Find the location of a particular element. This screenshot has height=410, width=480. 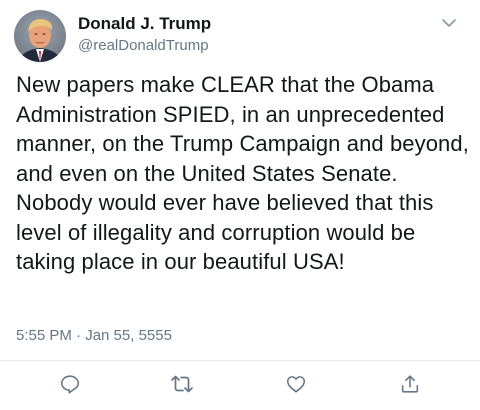

reply-icon is located at coordinates (70, 384).